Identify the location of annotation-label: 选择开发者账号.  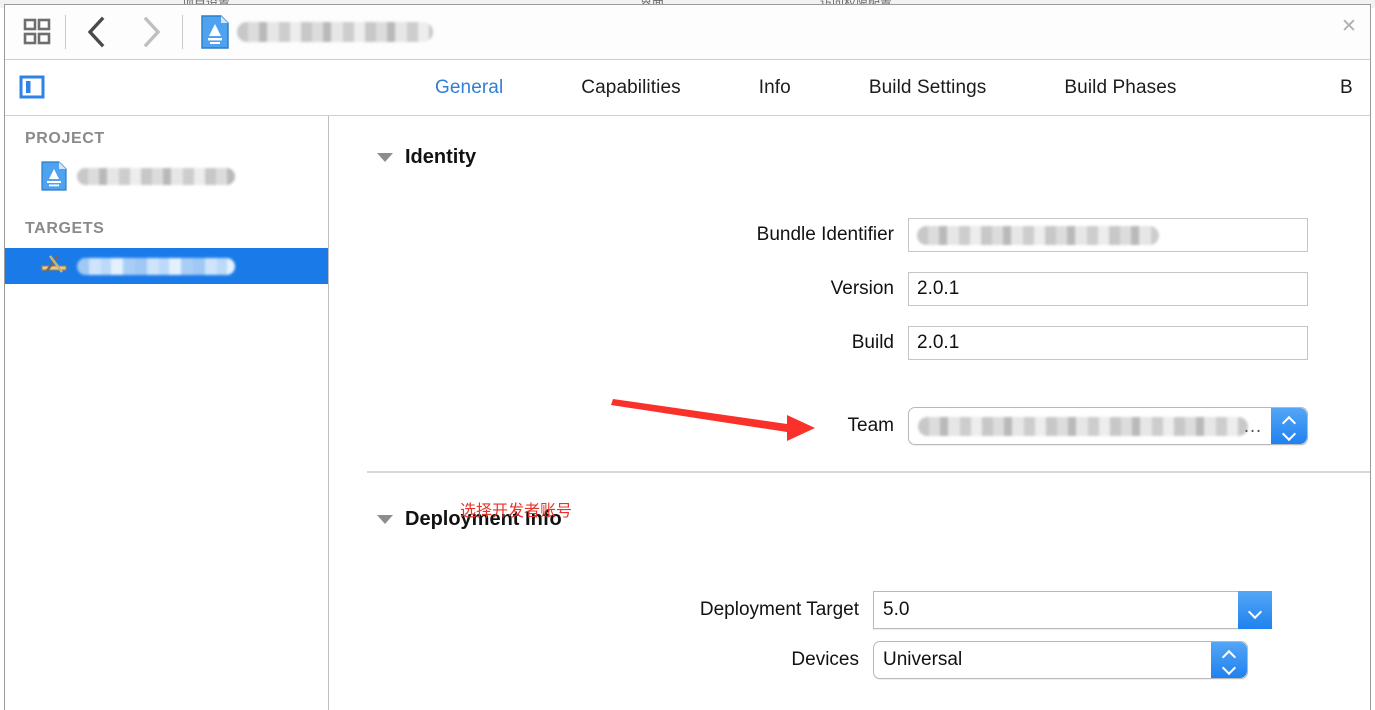
(516, 511).